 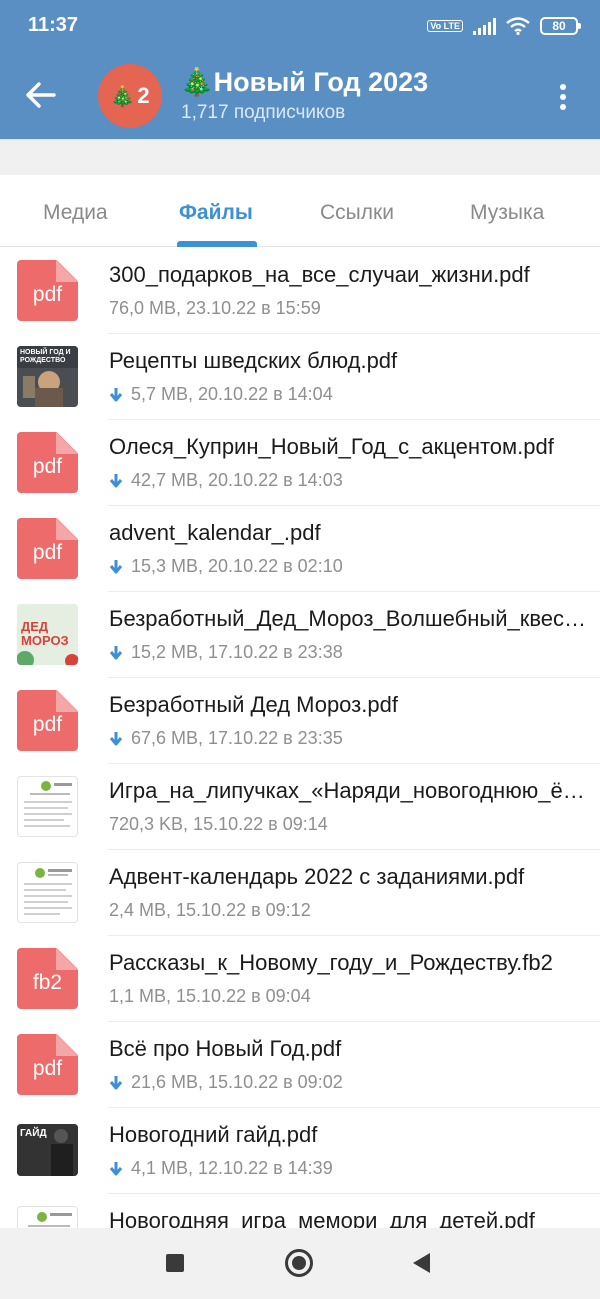 I want to click on active-tab-indicator, so click(x=217, y=244).